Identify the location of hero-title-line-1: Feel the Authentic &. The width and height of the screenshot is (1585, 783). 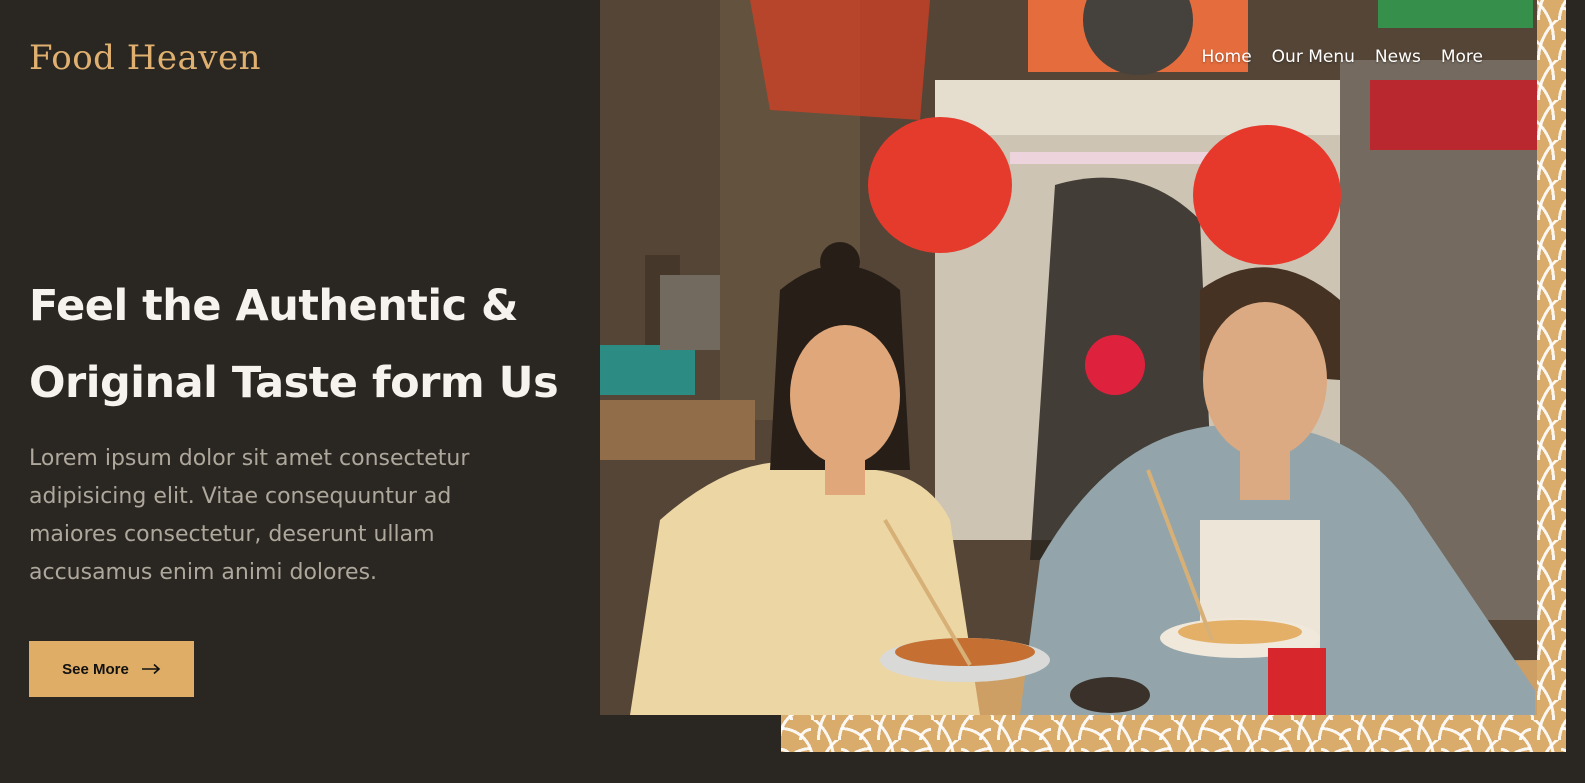
(274, 306).